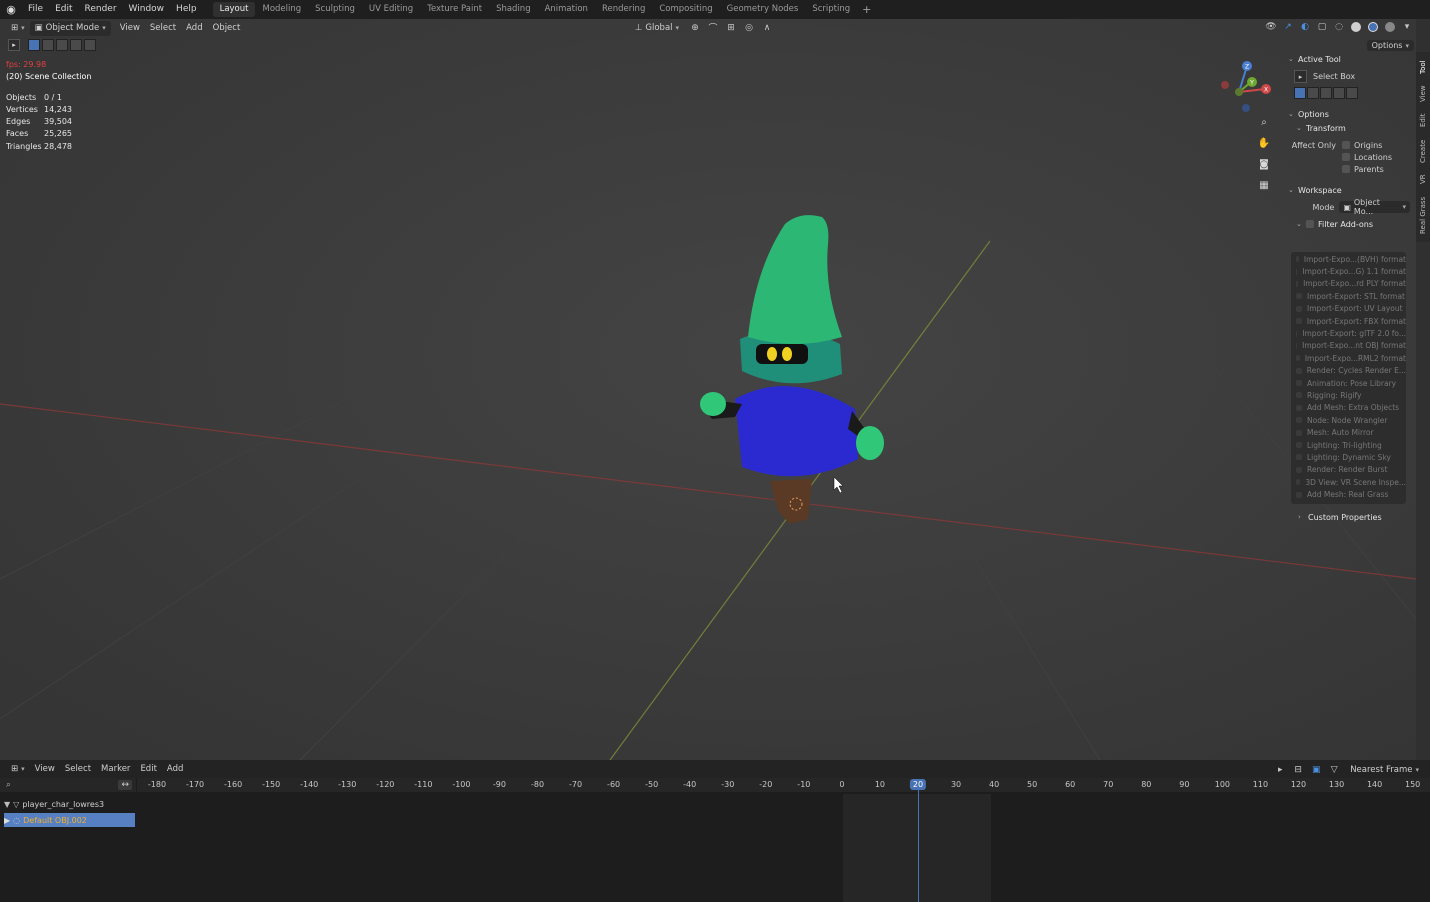 The image size is (1430, 902). Describe the element at coordinates (18, 769) in the screenshot. I see `timeline-editor-type-button: ⊞ ▾` at that location.